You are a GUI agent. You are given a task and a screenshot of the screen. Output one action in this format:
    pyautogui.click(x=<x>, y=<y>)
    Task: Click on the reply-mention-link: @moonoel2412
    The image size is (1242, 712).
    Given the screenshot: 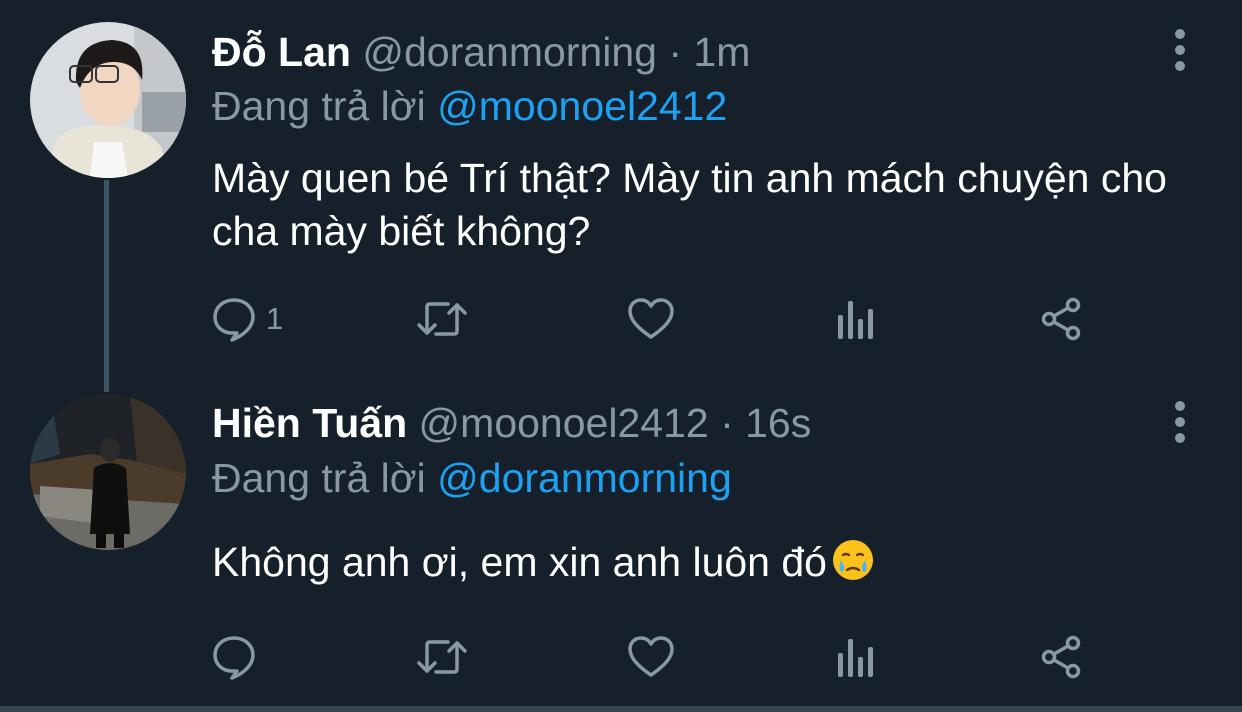 What is the action you would take?
    pyautogui.click(x=582, y=106)
    